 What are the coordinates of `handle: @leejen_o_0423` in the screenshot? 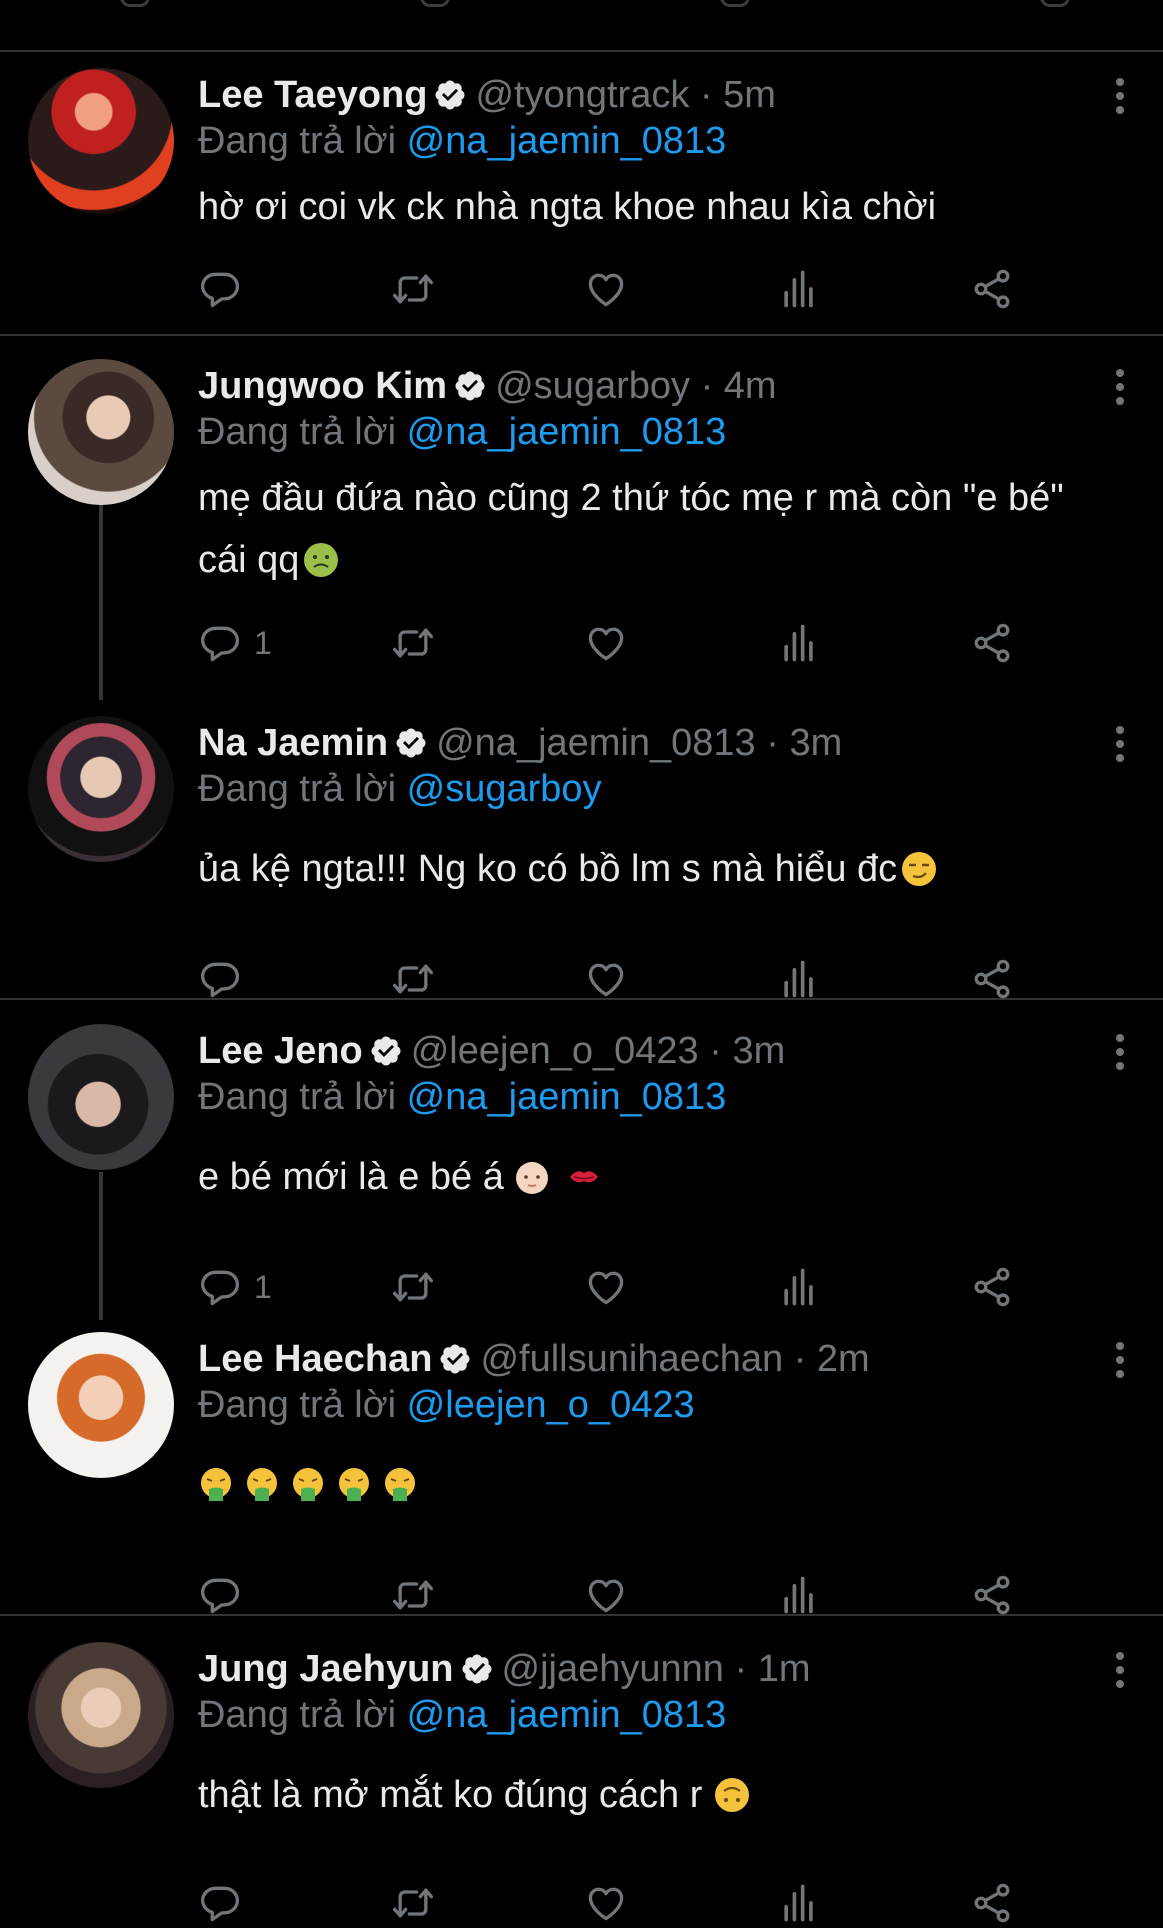 It's located at (555, 1051).